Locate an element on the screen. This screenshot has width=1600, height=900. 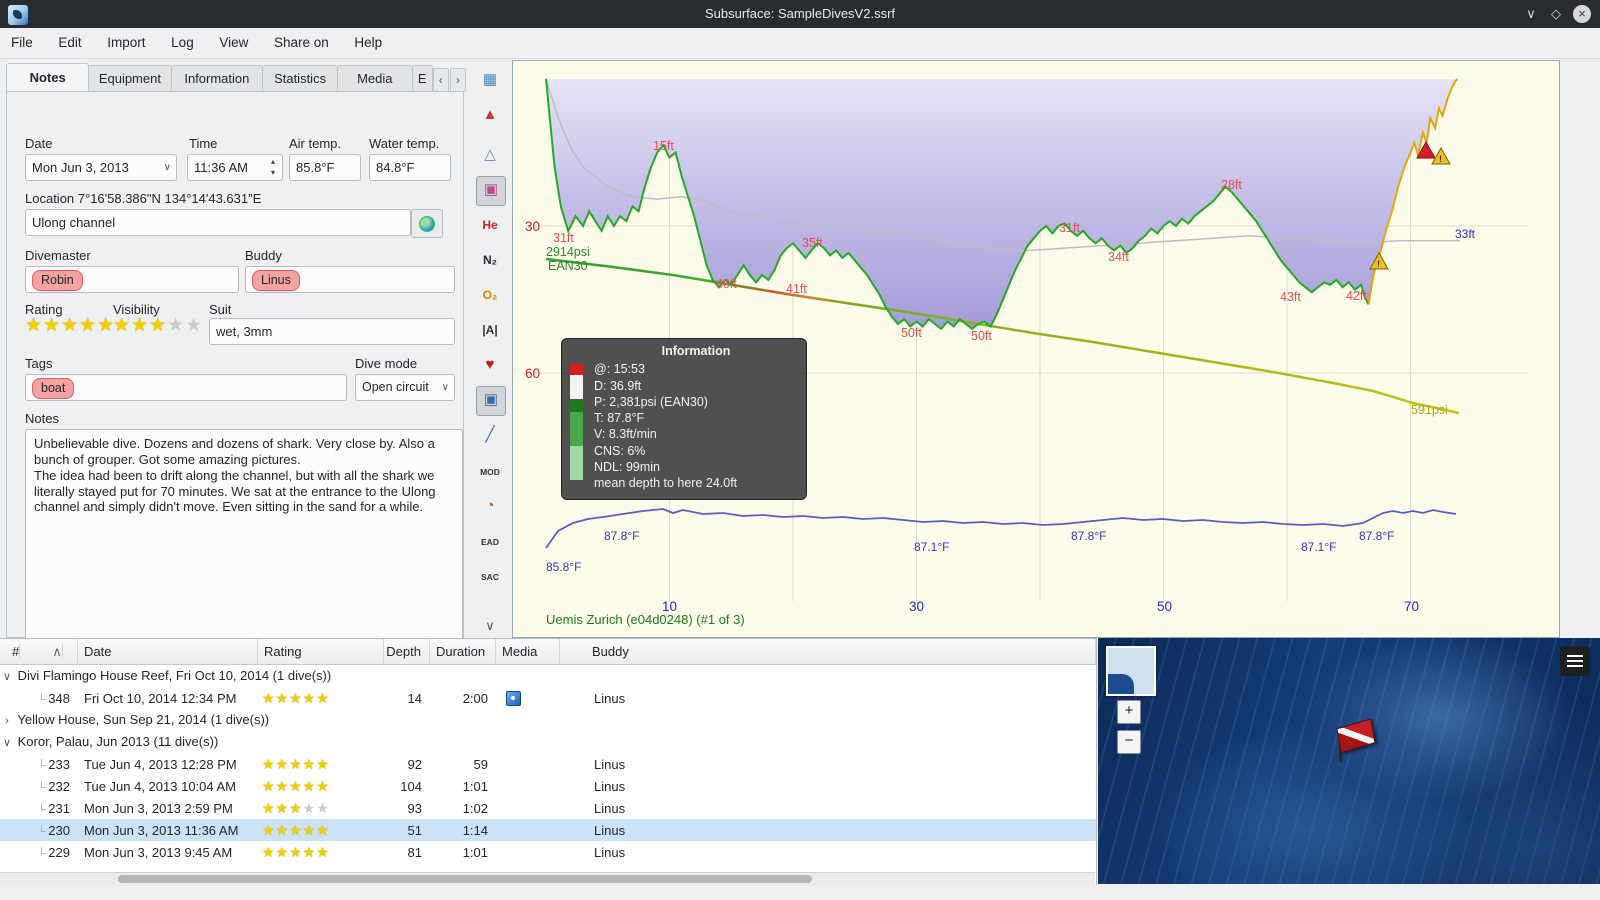
close-button: × is located at coordinates (1582, 14).